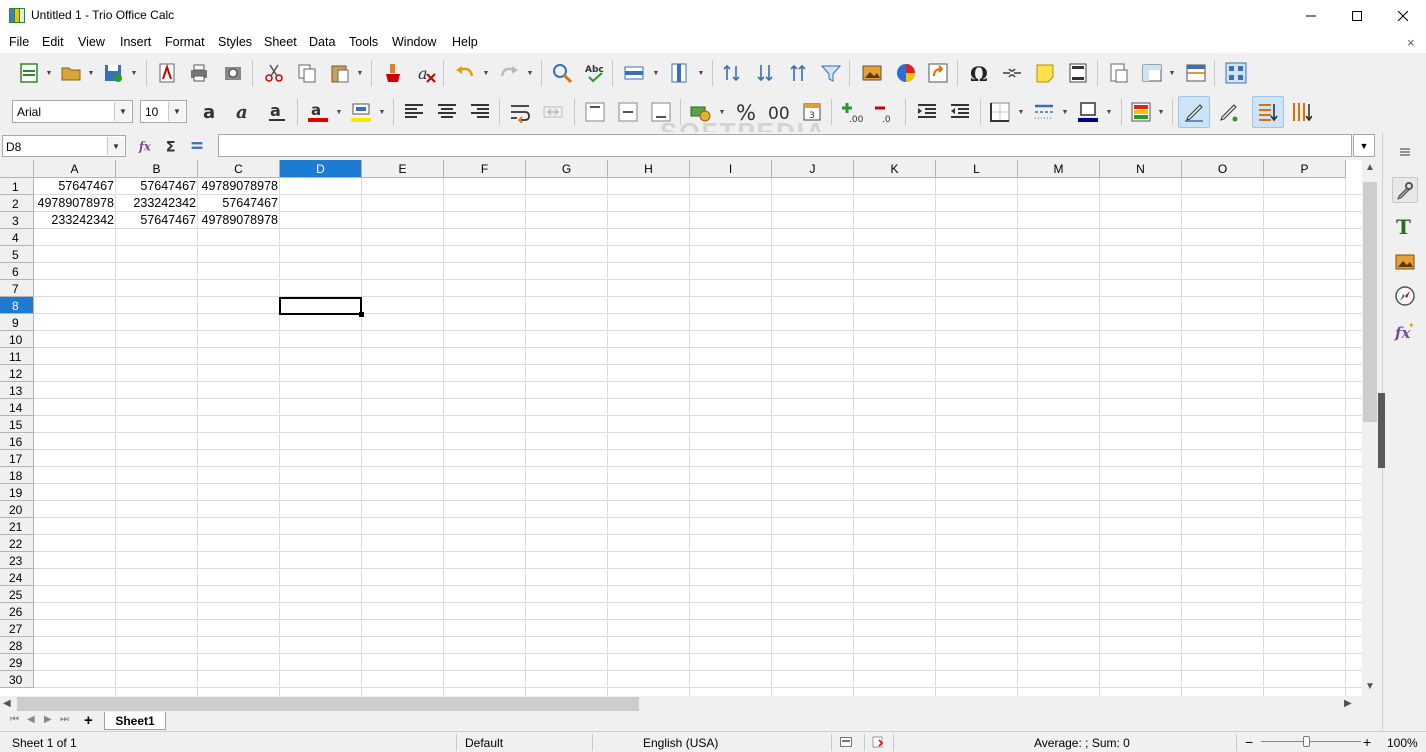 The image size is (1426, 752). Describe the element at coordinates (17, 628) in the screenshot. I see `row-header-27: 27` at that location.